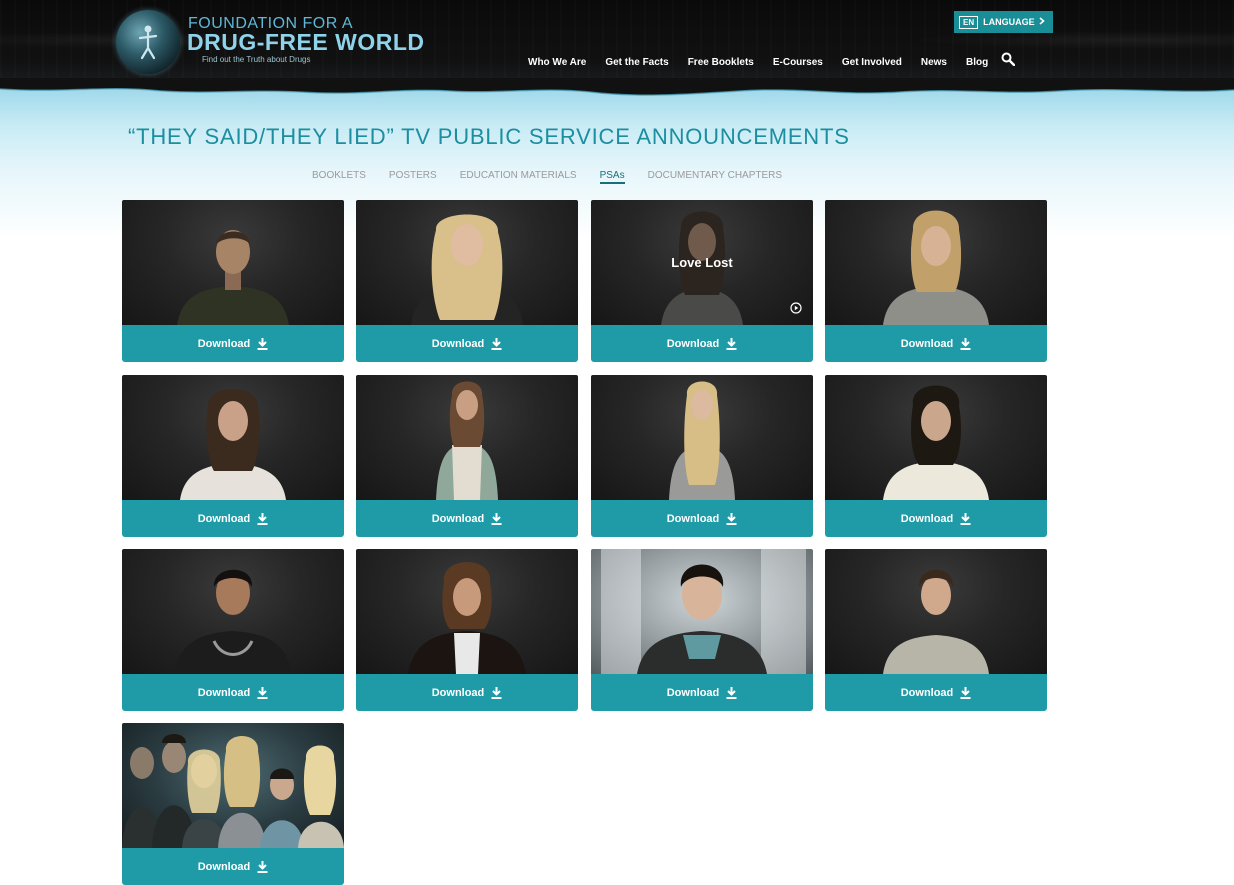  Describe the element at coordinates (1008, 59) in the screenshot. I see `search-icon` at that location.